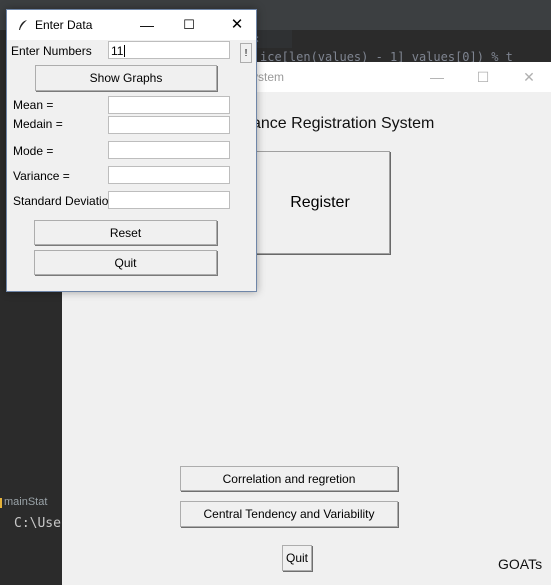 Image resolution: width=551 pixels, height=585 pixels. What do you see at coordinates (33, 105) in the screenshot?
I see `mean-label: Mean =` at bounding box center [33, 105].